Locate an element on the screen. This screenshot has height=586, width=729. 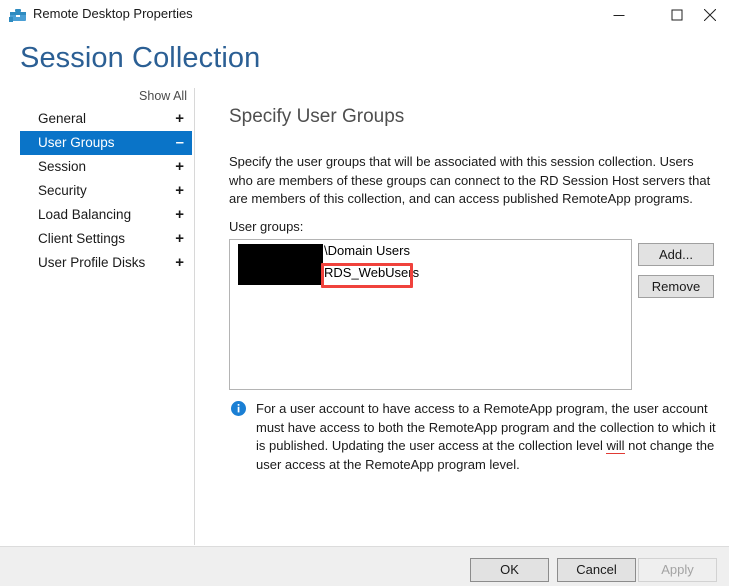
collapse-minus-icon: – is located at coordinates (179, 142).